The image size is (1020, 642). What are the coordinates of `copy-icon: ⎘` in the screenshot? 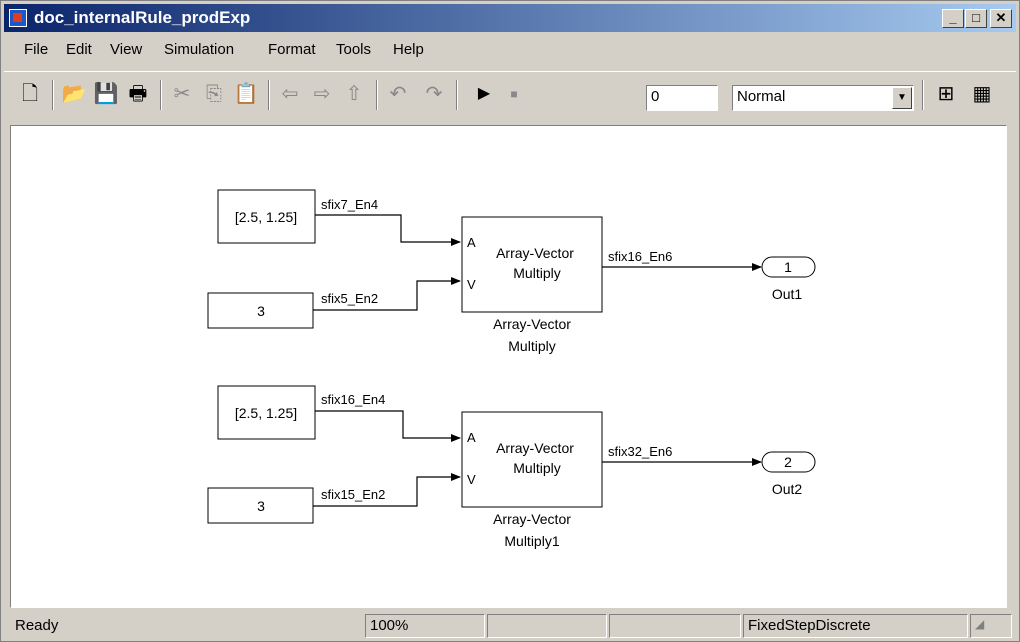 It's located at (214, 94).